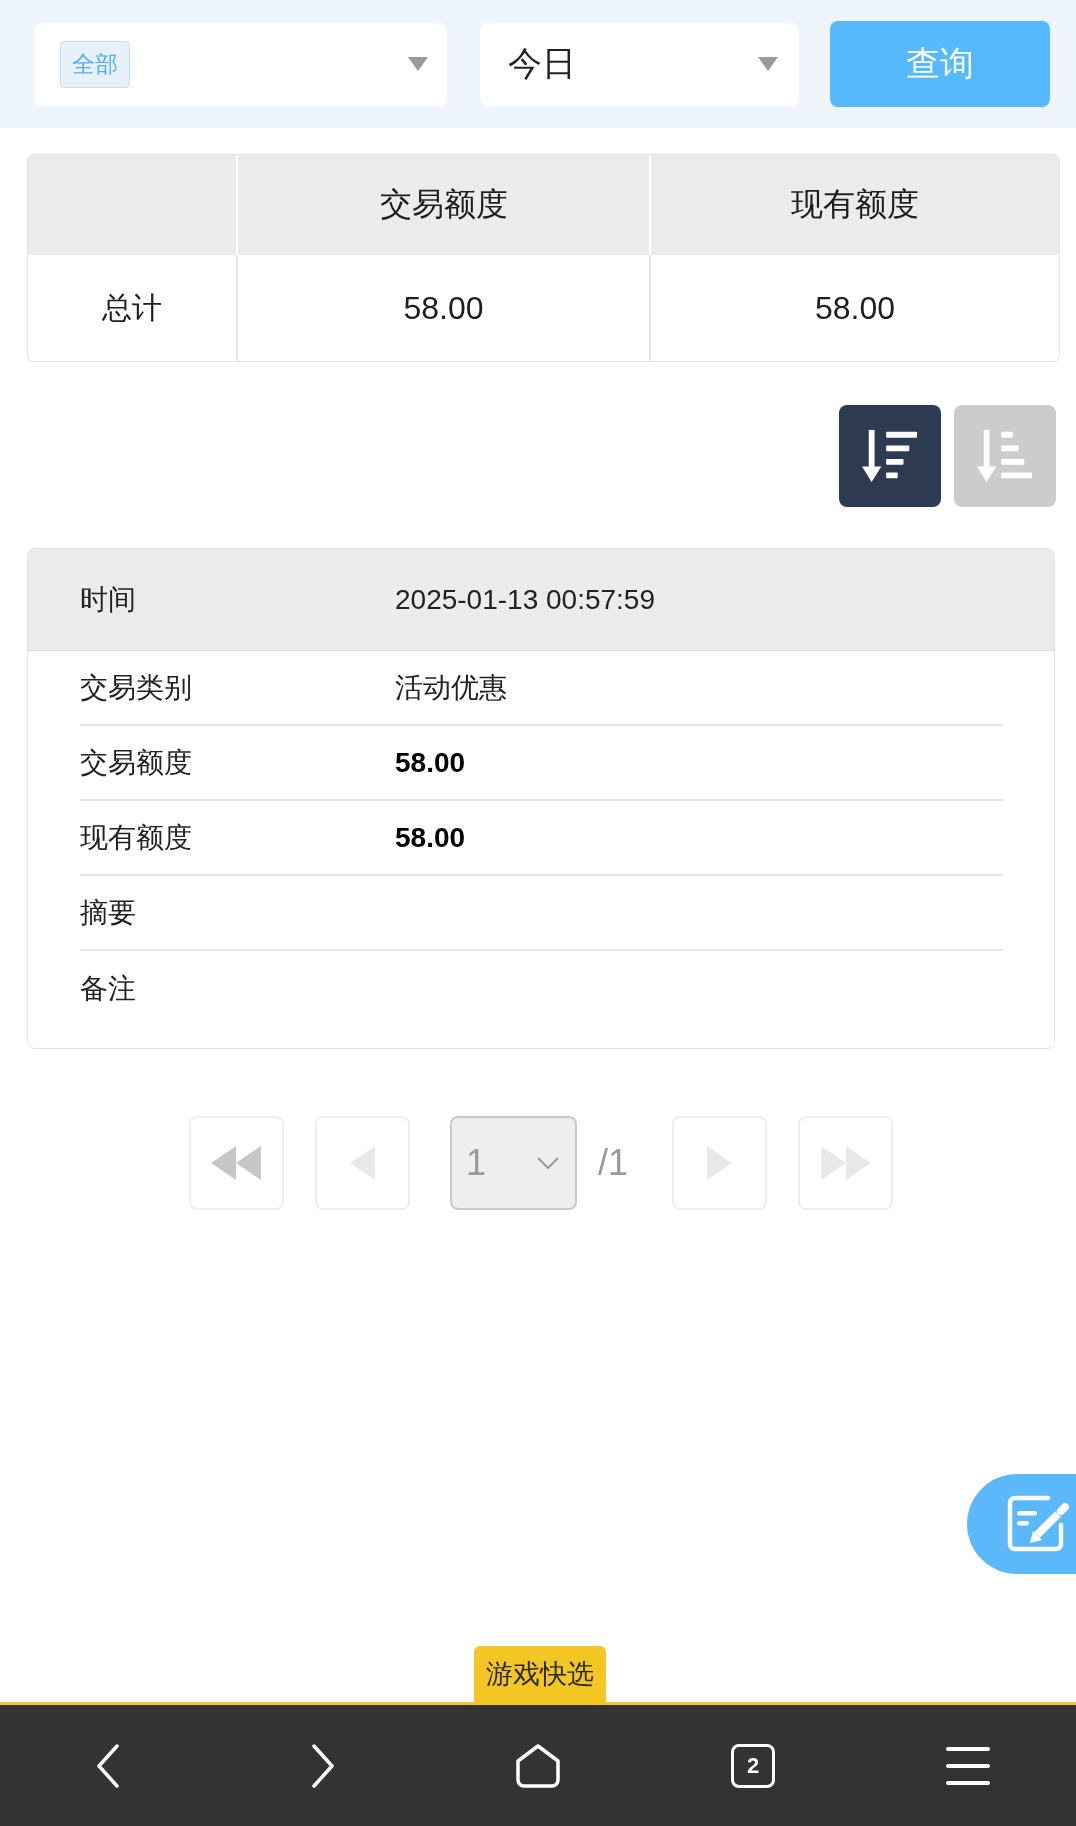 This screenshot has height=1826, width=1076. I want to click on note-pencil-icon, so click(1038, 1524).